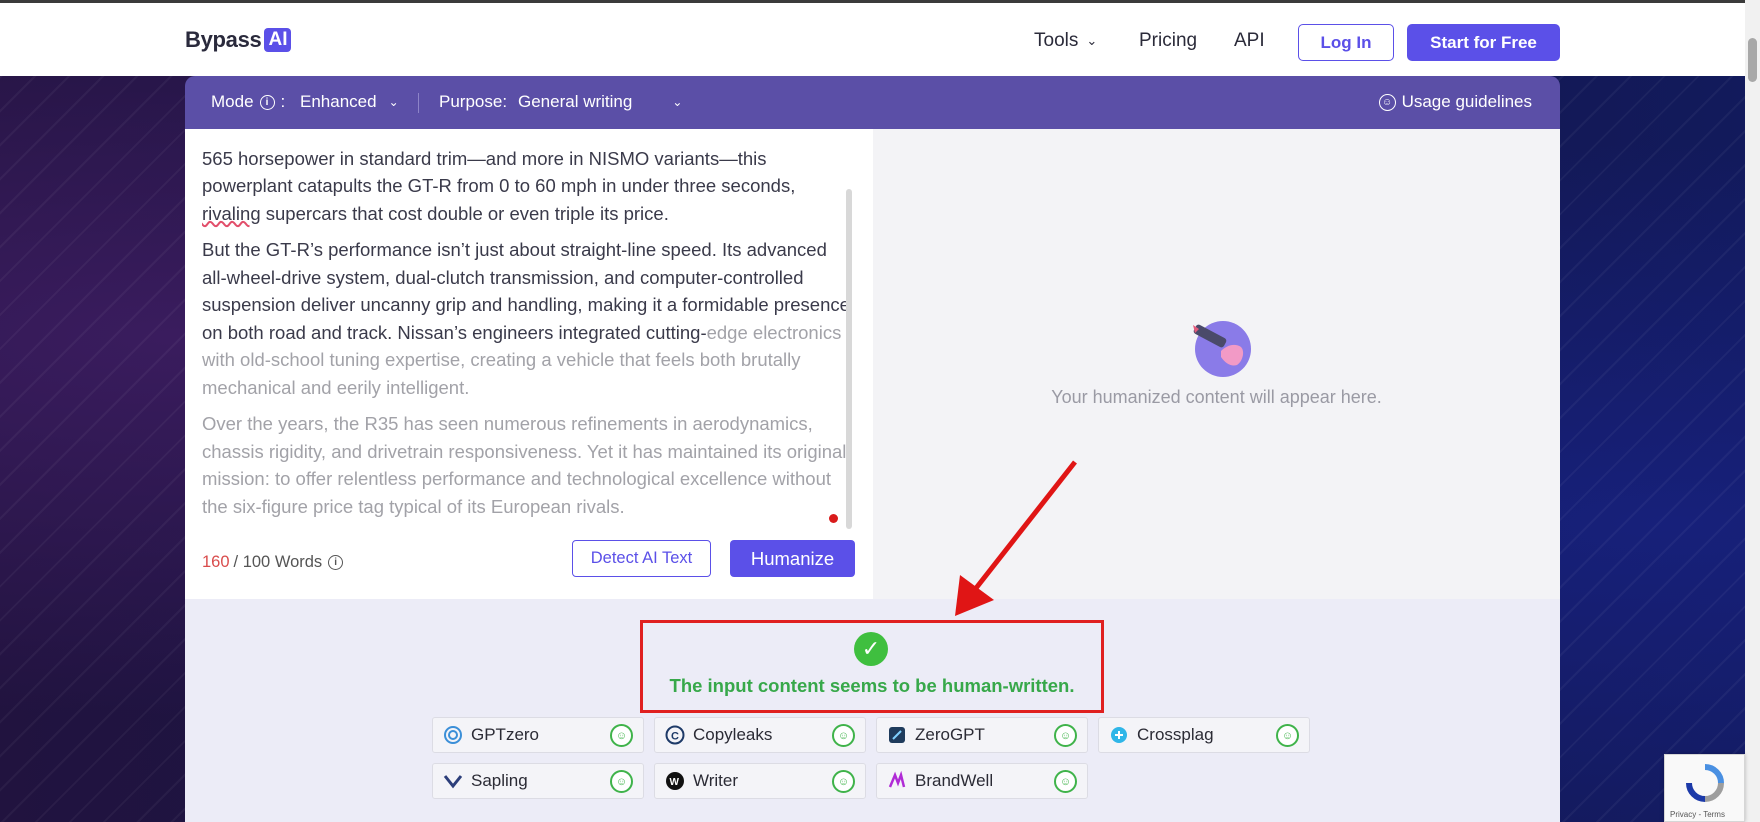 This screenshot has height=822, width=1760. Describe the element at coordinates (1697, 814) in the screenshot. I see `recaptcha-links: Privacy - Terms` at that location.